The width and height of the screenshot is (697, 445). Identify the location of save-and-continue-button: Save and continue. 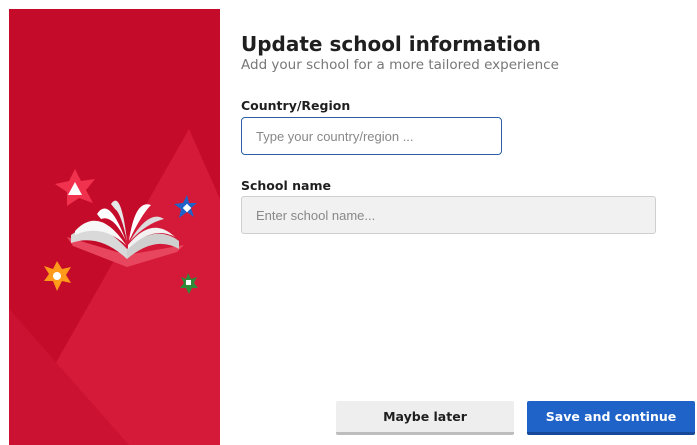
(611, 418).